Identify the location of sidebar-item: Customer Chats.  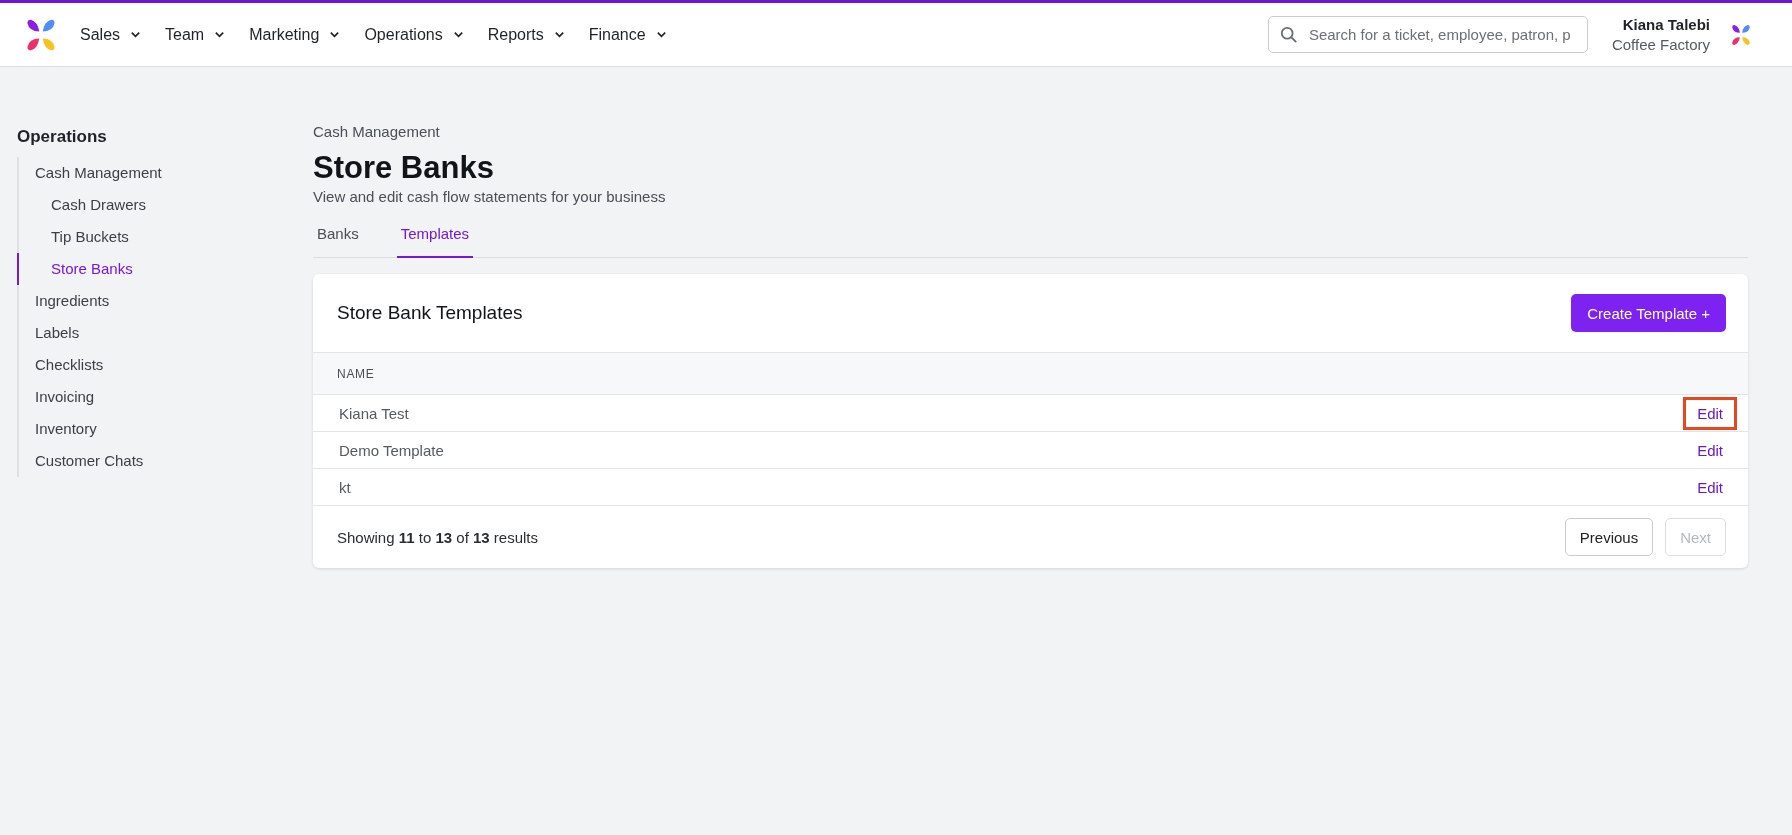
(156, 461).